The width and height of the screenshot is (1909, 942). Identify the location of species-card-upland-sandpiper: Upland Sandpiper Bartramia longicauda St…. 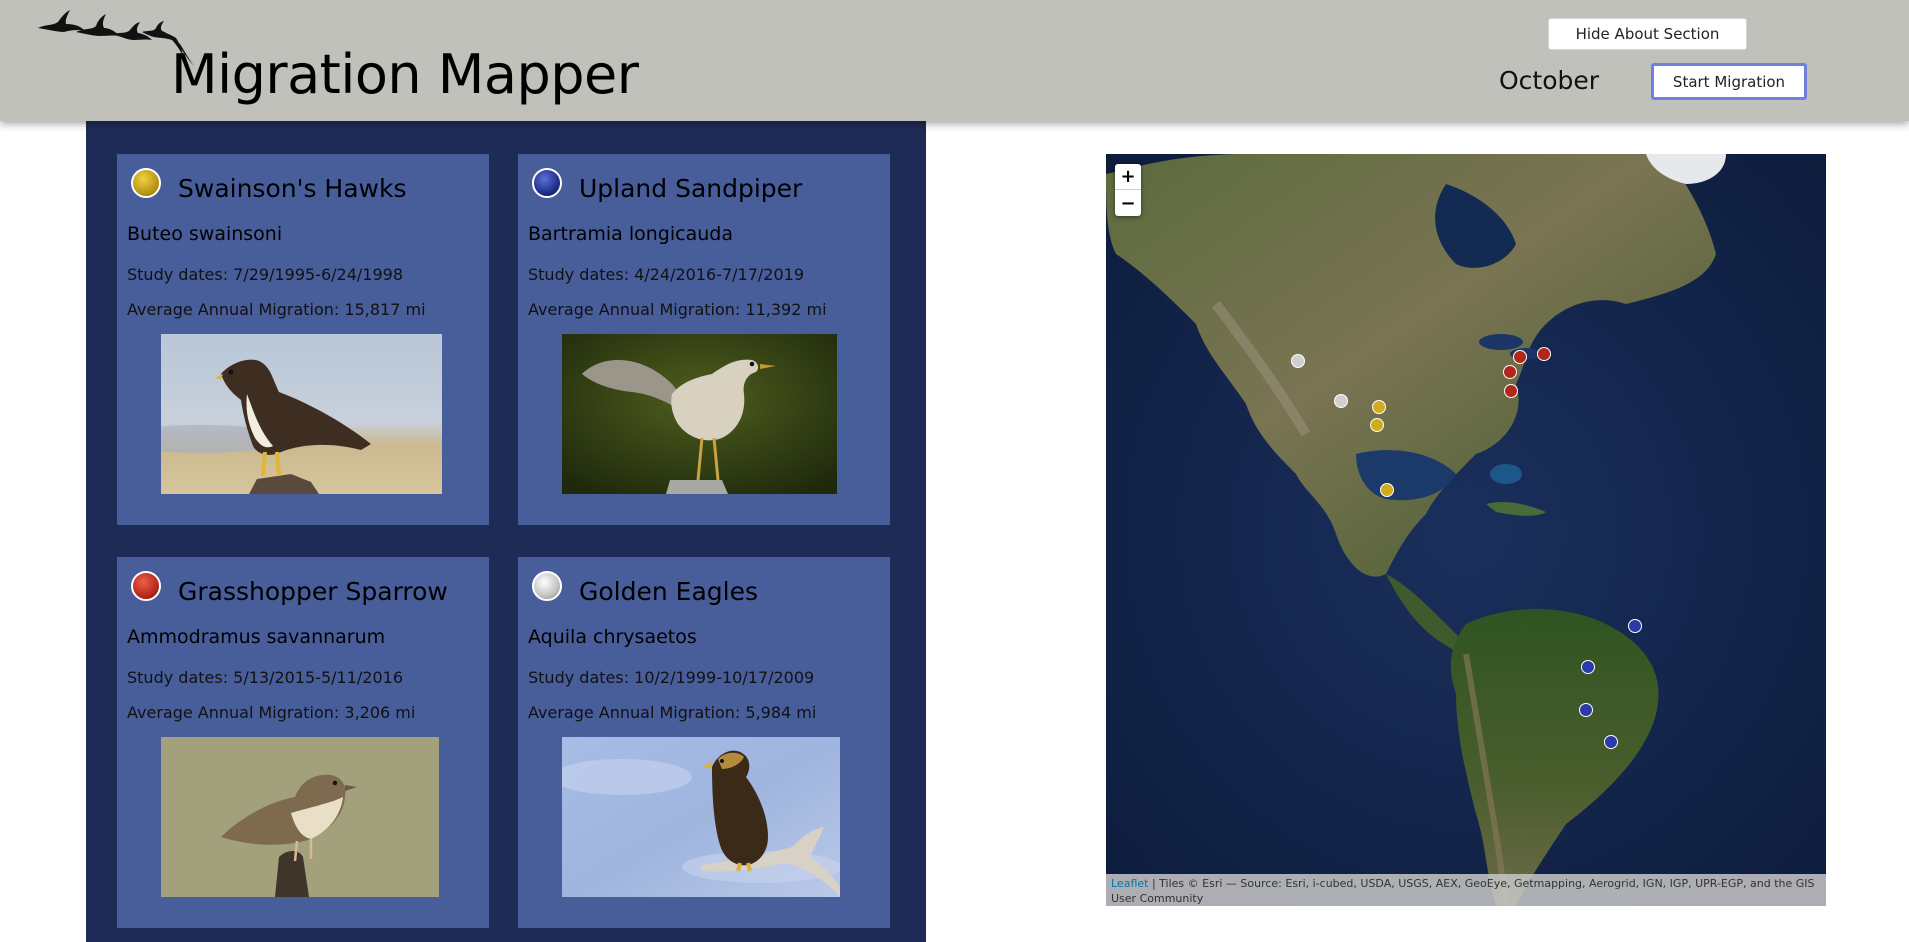
(704, 339).